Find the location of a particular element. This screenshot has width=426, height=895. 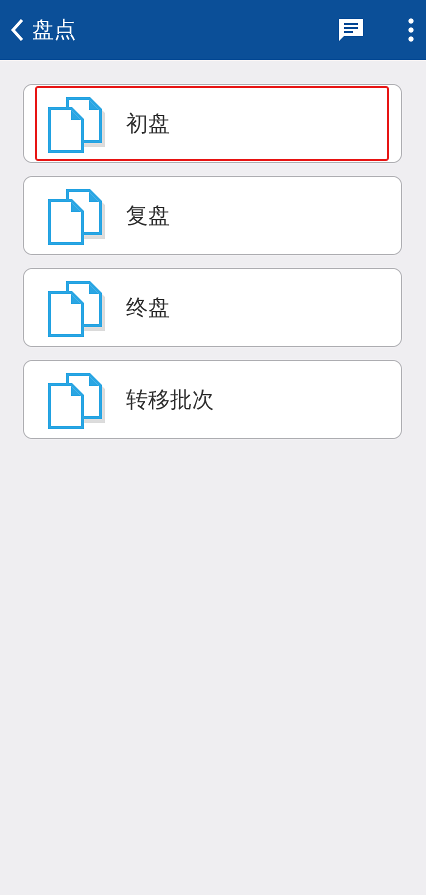

menu-item: 初盘 is located at coordinates (212, 123).